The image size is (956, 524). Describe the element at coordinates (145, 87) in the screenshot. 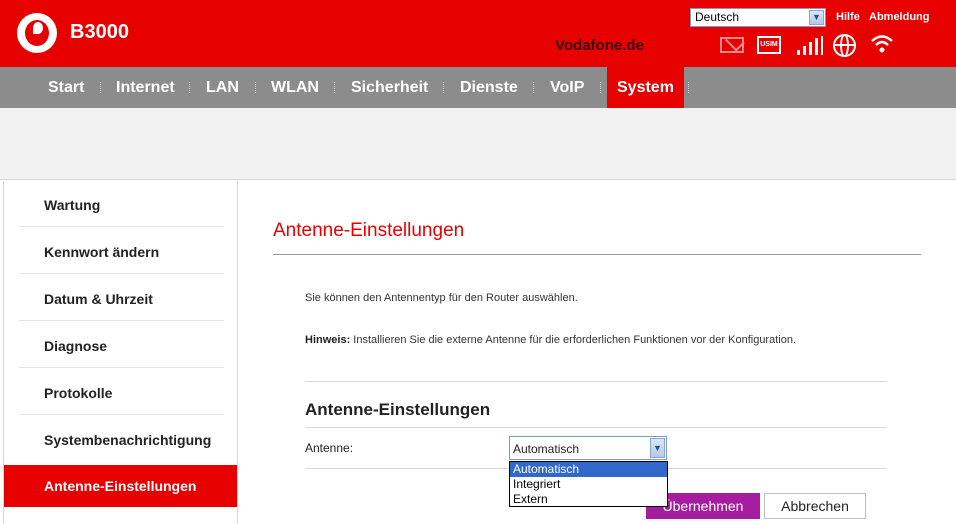

I see `nav-internet: Internet` at that location.